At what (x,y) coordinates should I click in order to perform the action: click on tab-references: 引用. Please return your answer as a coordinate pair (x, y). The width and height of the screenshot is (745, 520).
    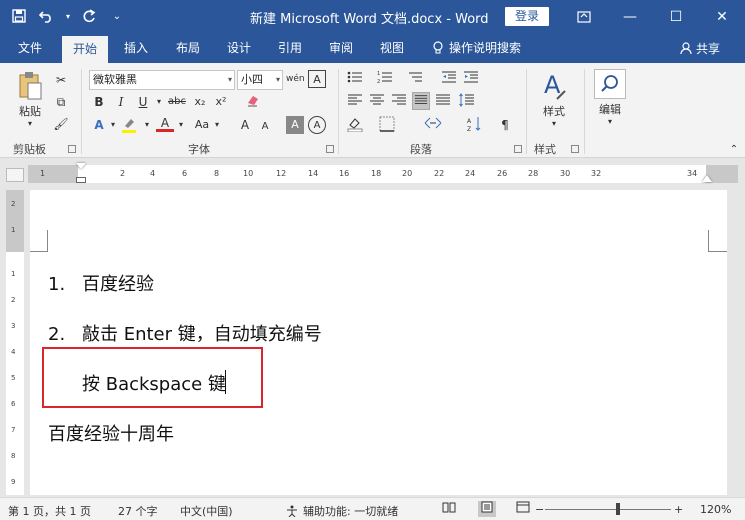
    Looking at the image, I should click on (290, 47).